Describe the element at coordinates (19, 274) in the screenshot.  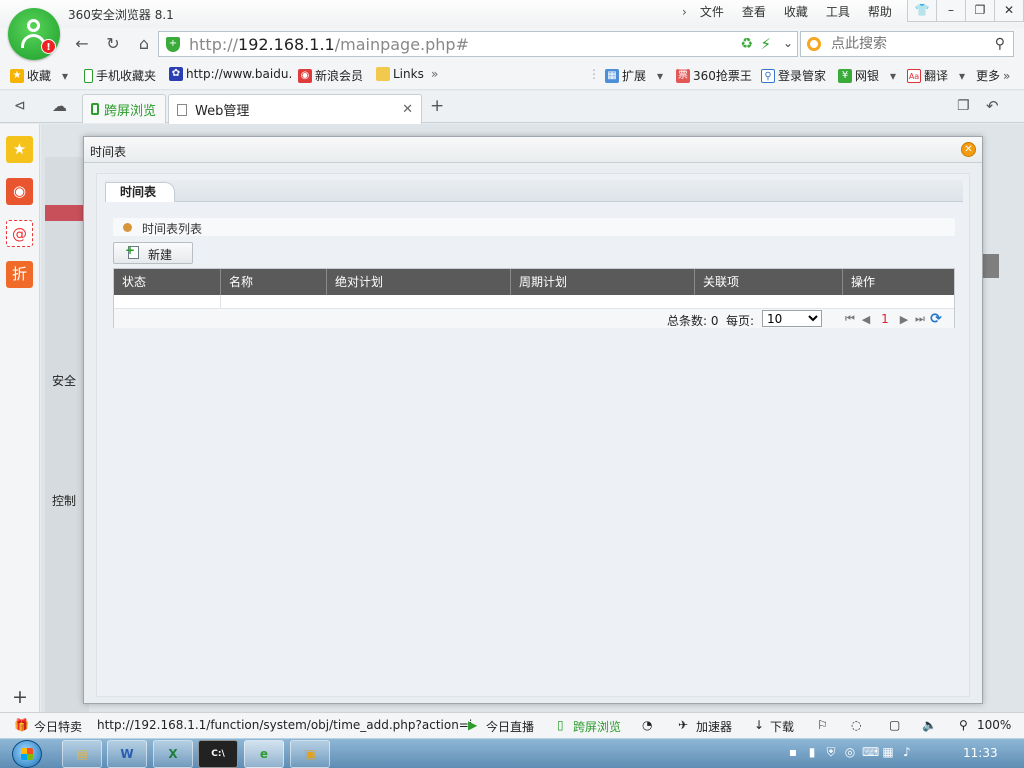
I see `discount-icon: 折` at that location.